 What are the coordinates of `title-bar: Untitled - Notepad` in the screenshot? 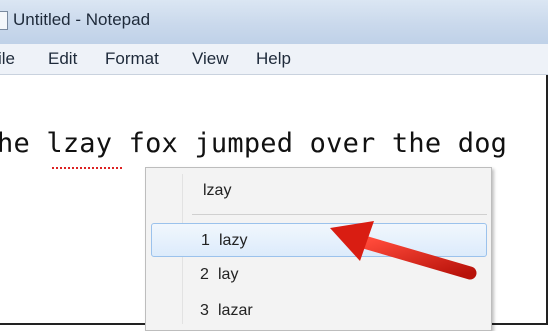 It's located at (274, 22).